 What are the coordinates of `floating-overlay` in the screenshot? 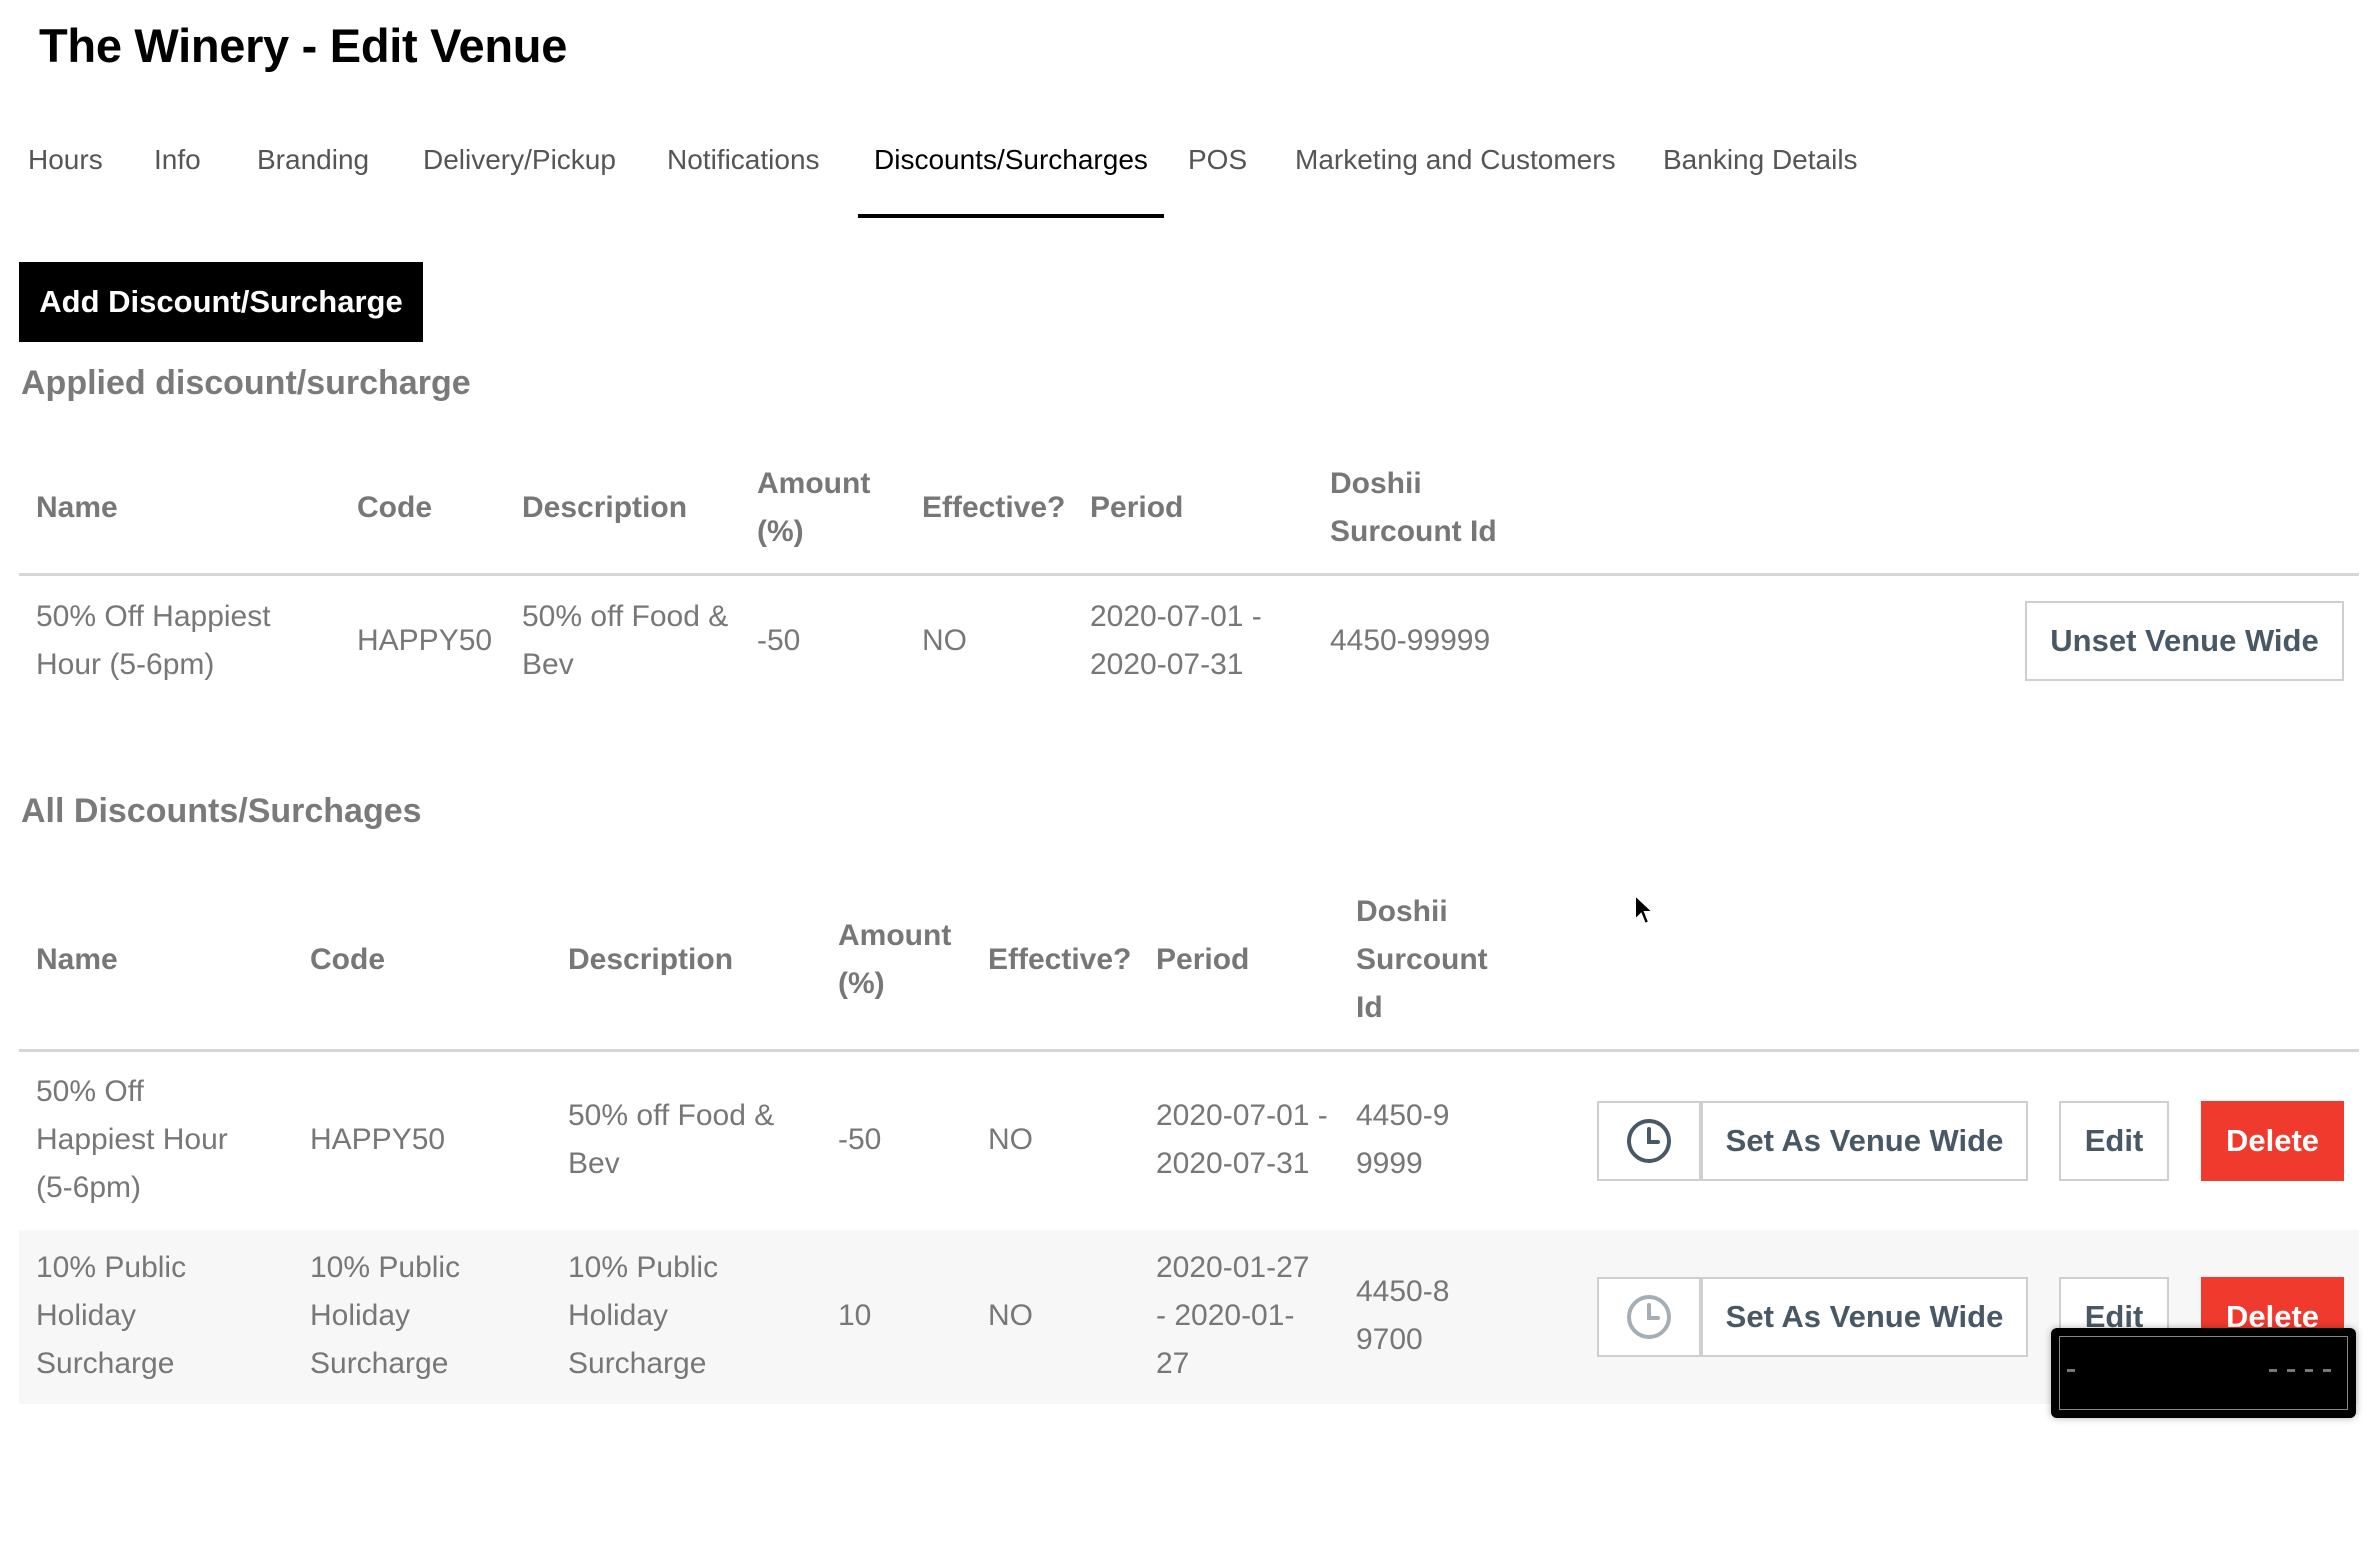 It's located at (2203, 1373).